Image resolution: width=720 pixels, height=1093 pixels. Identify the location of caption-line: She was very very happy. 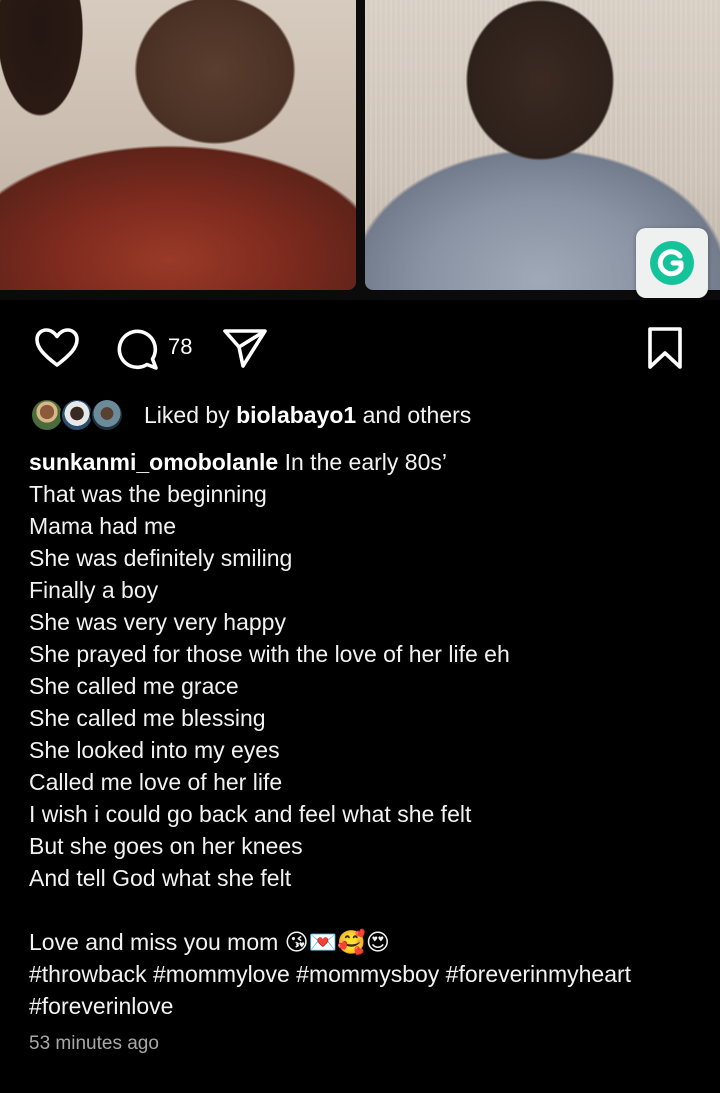
(157, 622).